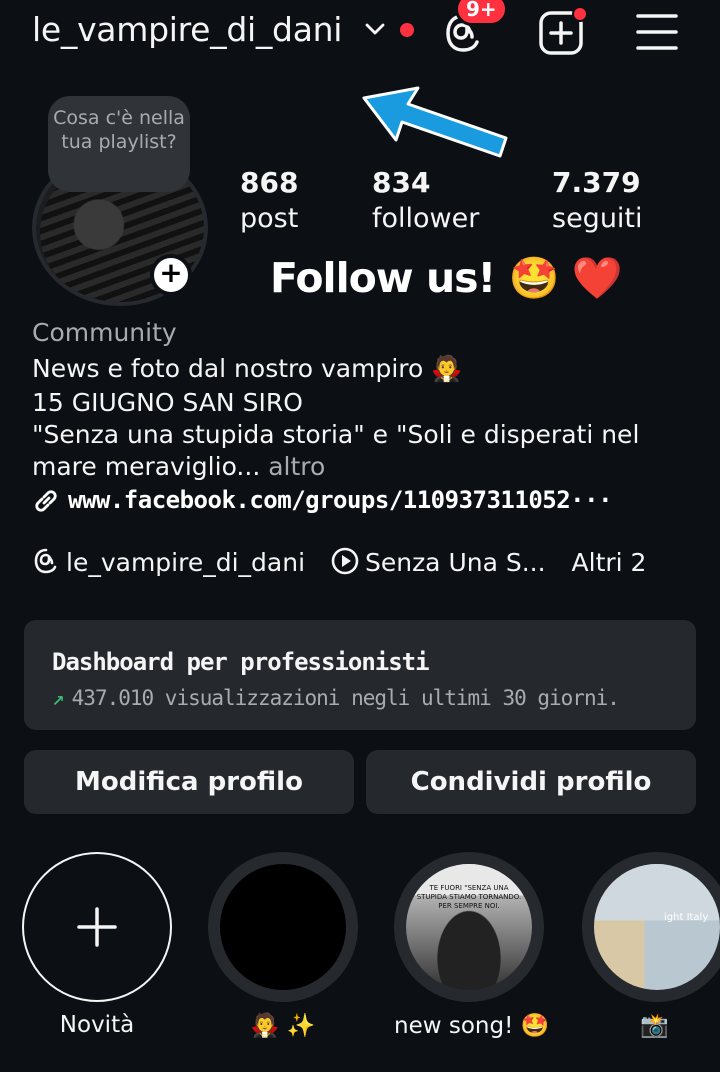 This screenshot has height=1072, width=720. What do you see at coordinates (425, 200) in the screenshot?
I see `stat-followers: 834 follower` at bounding box center [425, 200].